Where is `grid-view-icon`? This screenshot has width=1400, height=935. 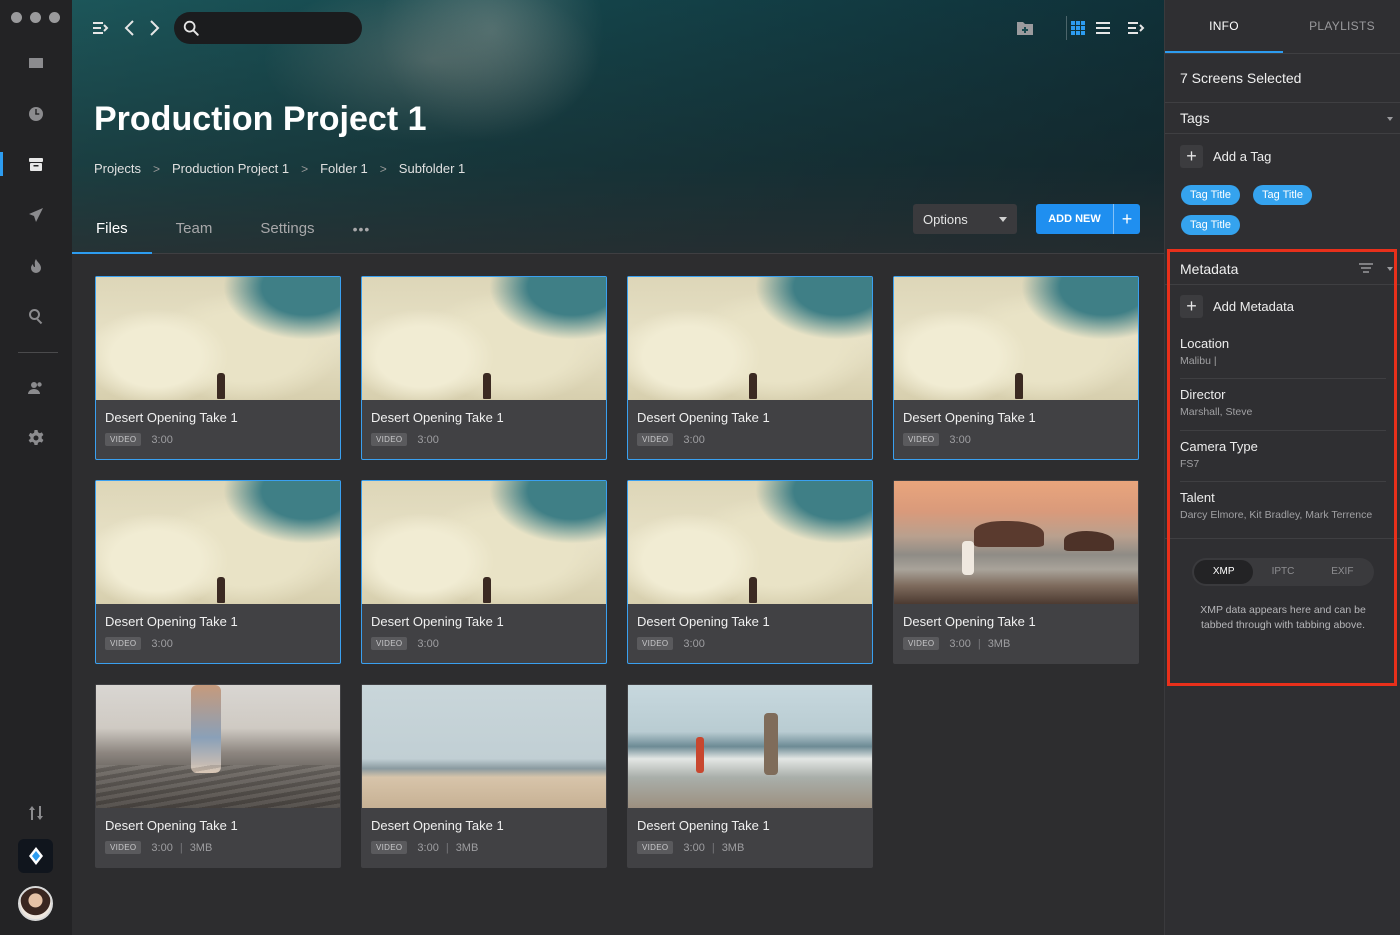
grid-view-icon is located at coordinates (1078, 28).